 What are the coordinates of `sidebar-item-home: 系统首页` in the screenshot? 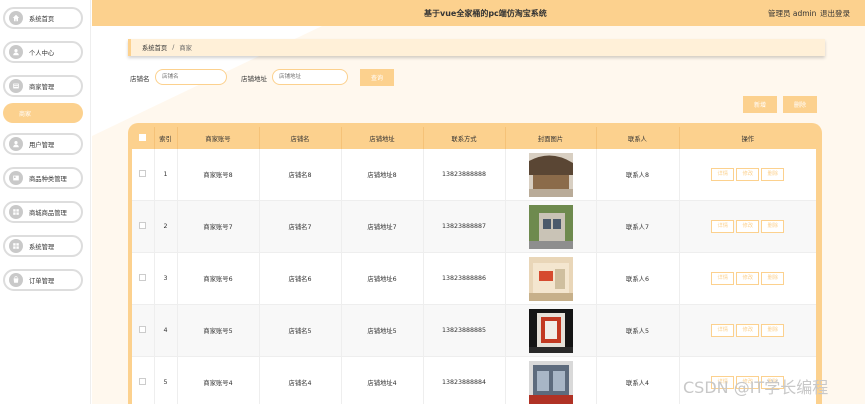 It's located at (43, 18).